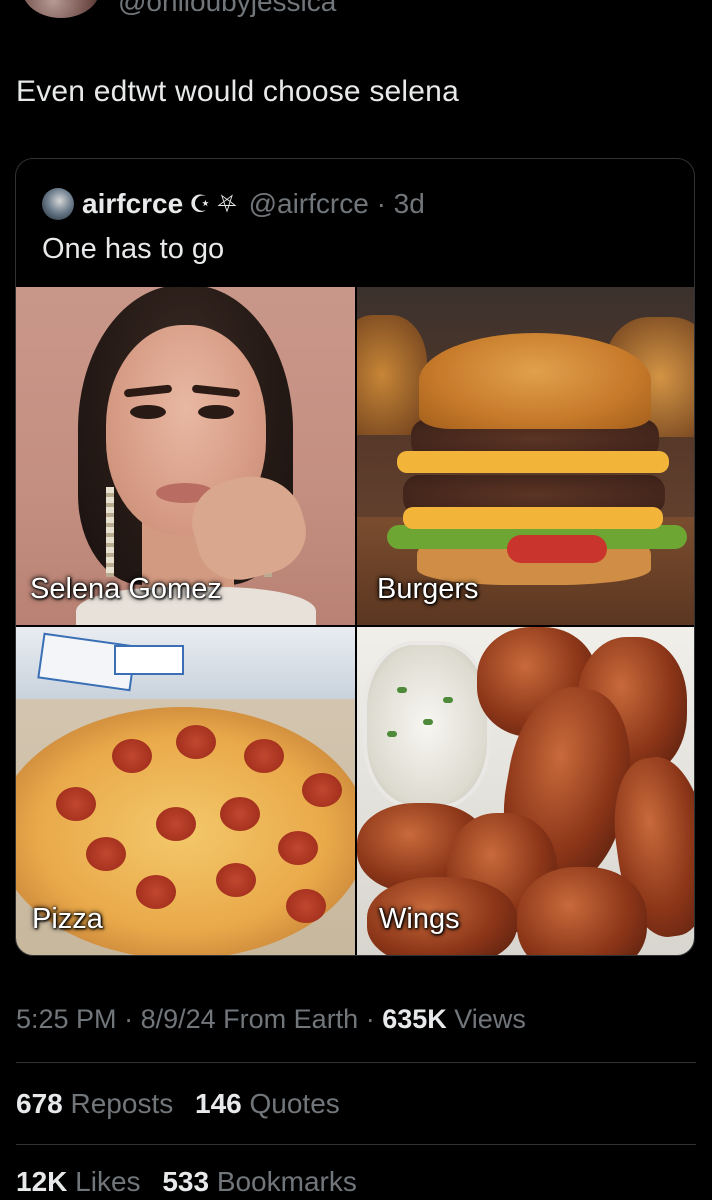  Describe the element at coordinates (218, 1103) in the screenshot. I see `quotes-count: 146` at that location.